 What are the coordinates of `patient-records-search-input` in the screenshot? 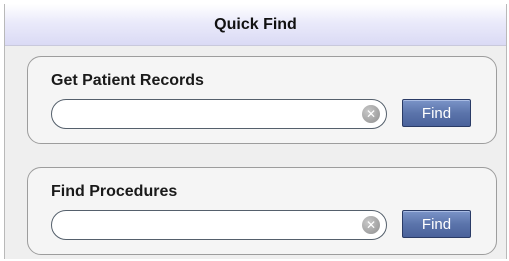 It's located at (211, 114).